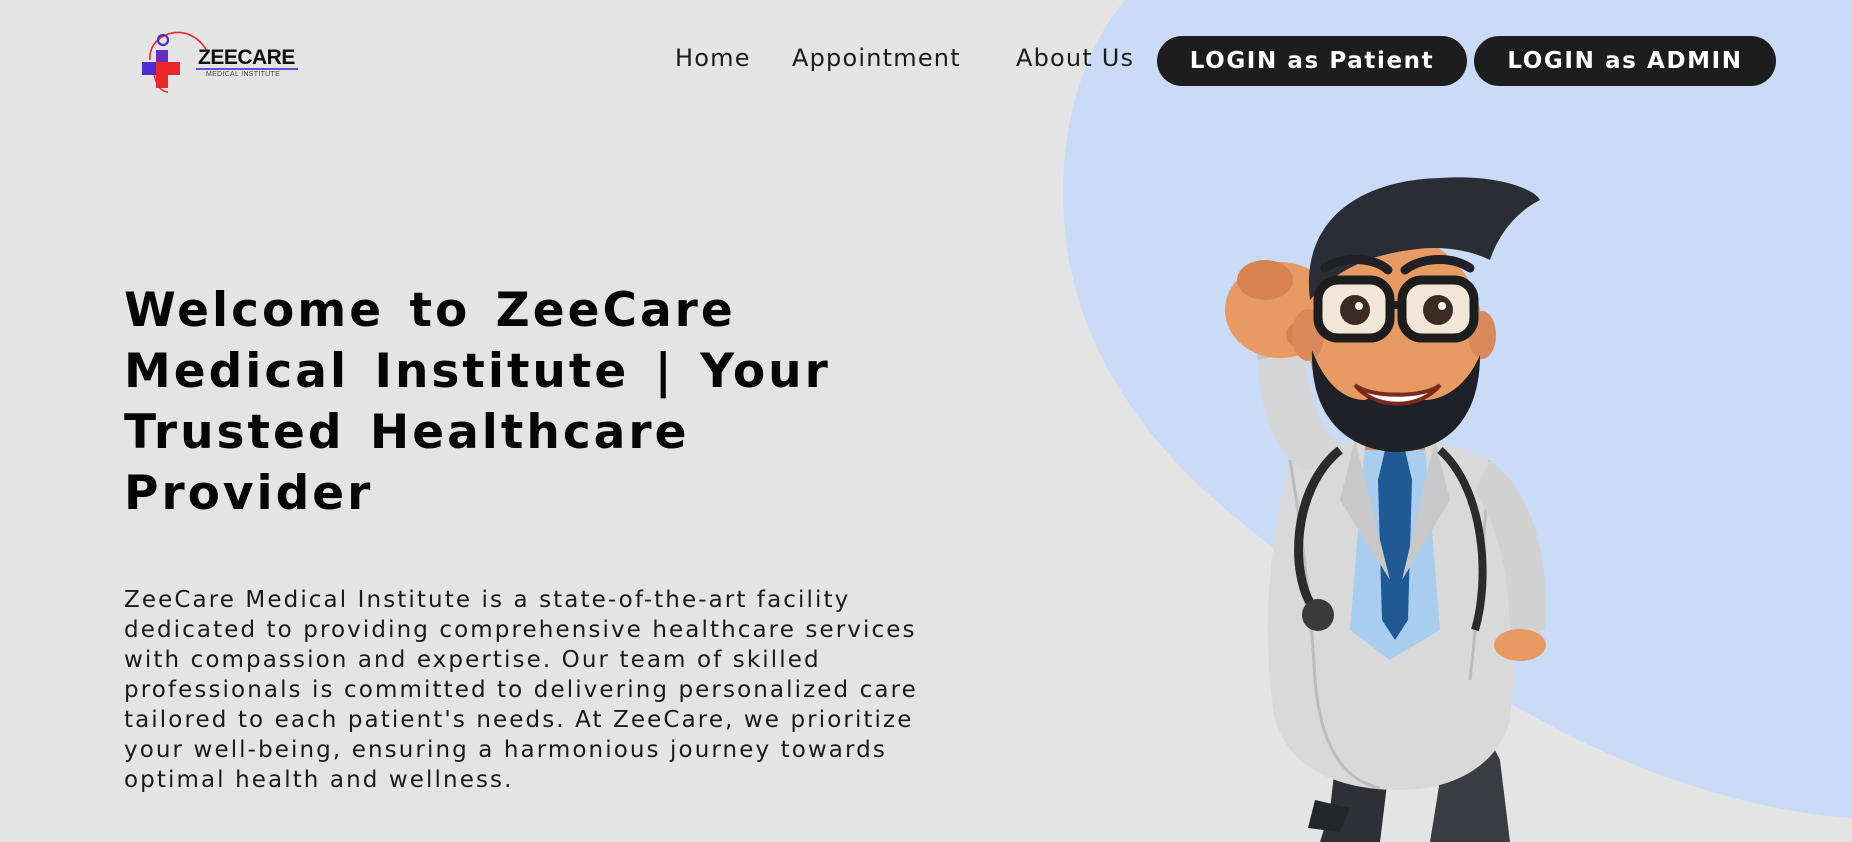 The height and width of the screenshot is (842, 1852). Describe the element at coordinates (243, 74) in the screenshot. I see `brand-tagline: MEDICAL INSTITUTE` at that location.